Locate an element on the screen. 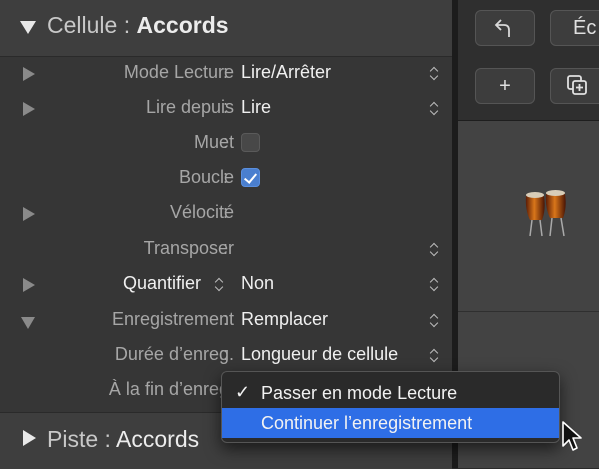  tracks-toolbar: Éc + is located at coordinates (528, 60).